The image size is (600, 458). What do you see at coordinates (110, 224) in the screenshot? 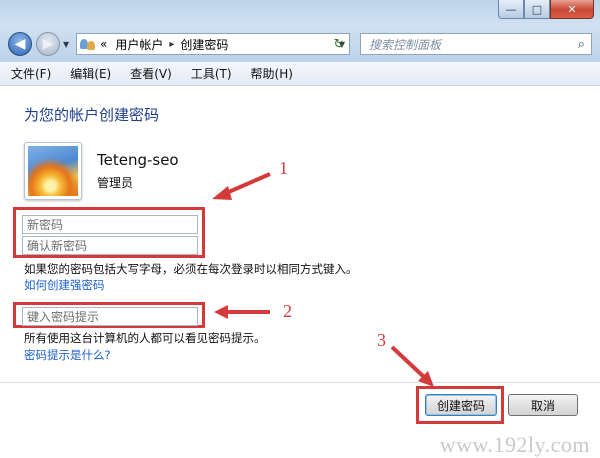
I see `new-password-field` at bounding box center [110, 224].